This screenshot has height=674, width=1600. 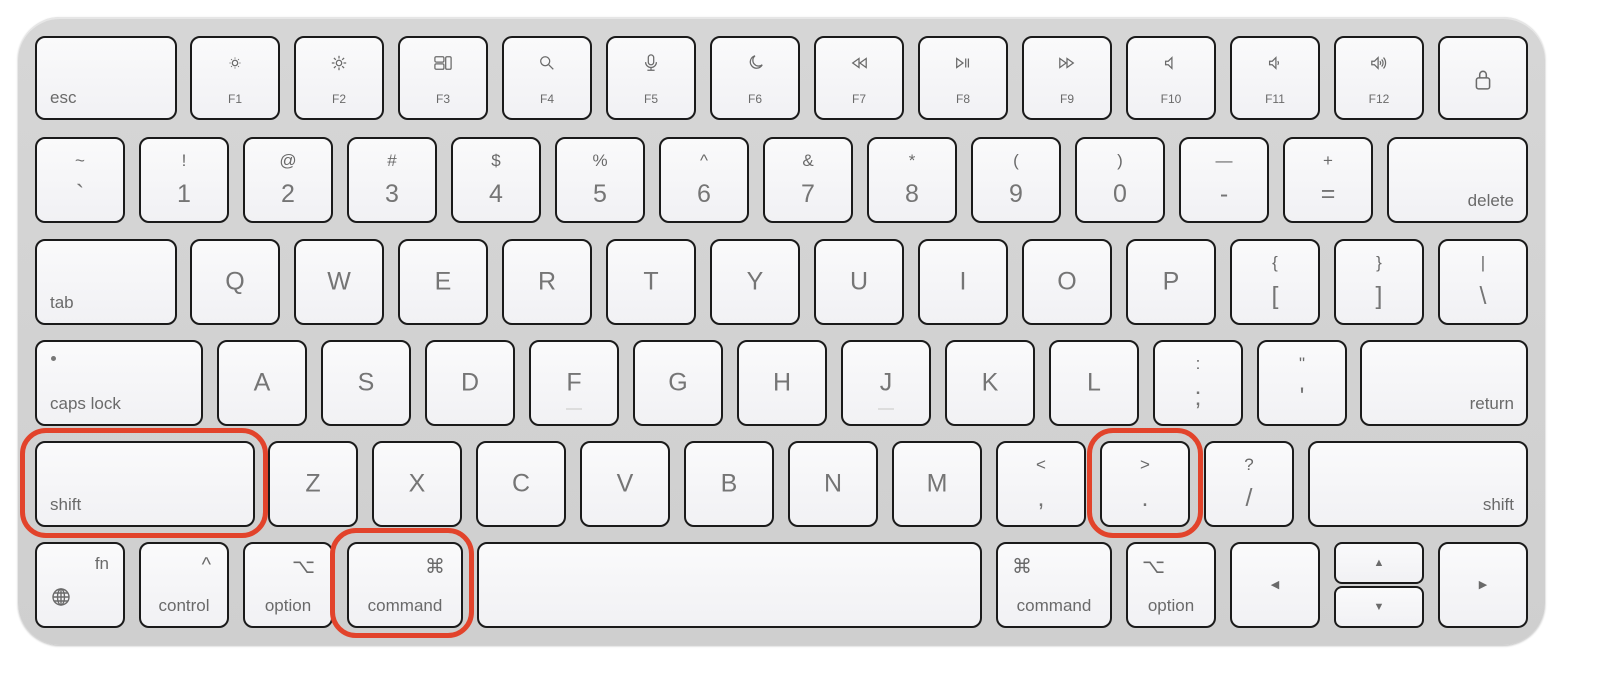 What do you see at coordinates (1275, 78) in the screenshot?
I see `key-f11: F11` at bounding box center [1275, 78].